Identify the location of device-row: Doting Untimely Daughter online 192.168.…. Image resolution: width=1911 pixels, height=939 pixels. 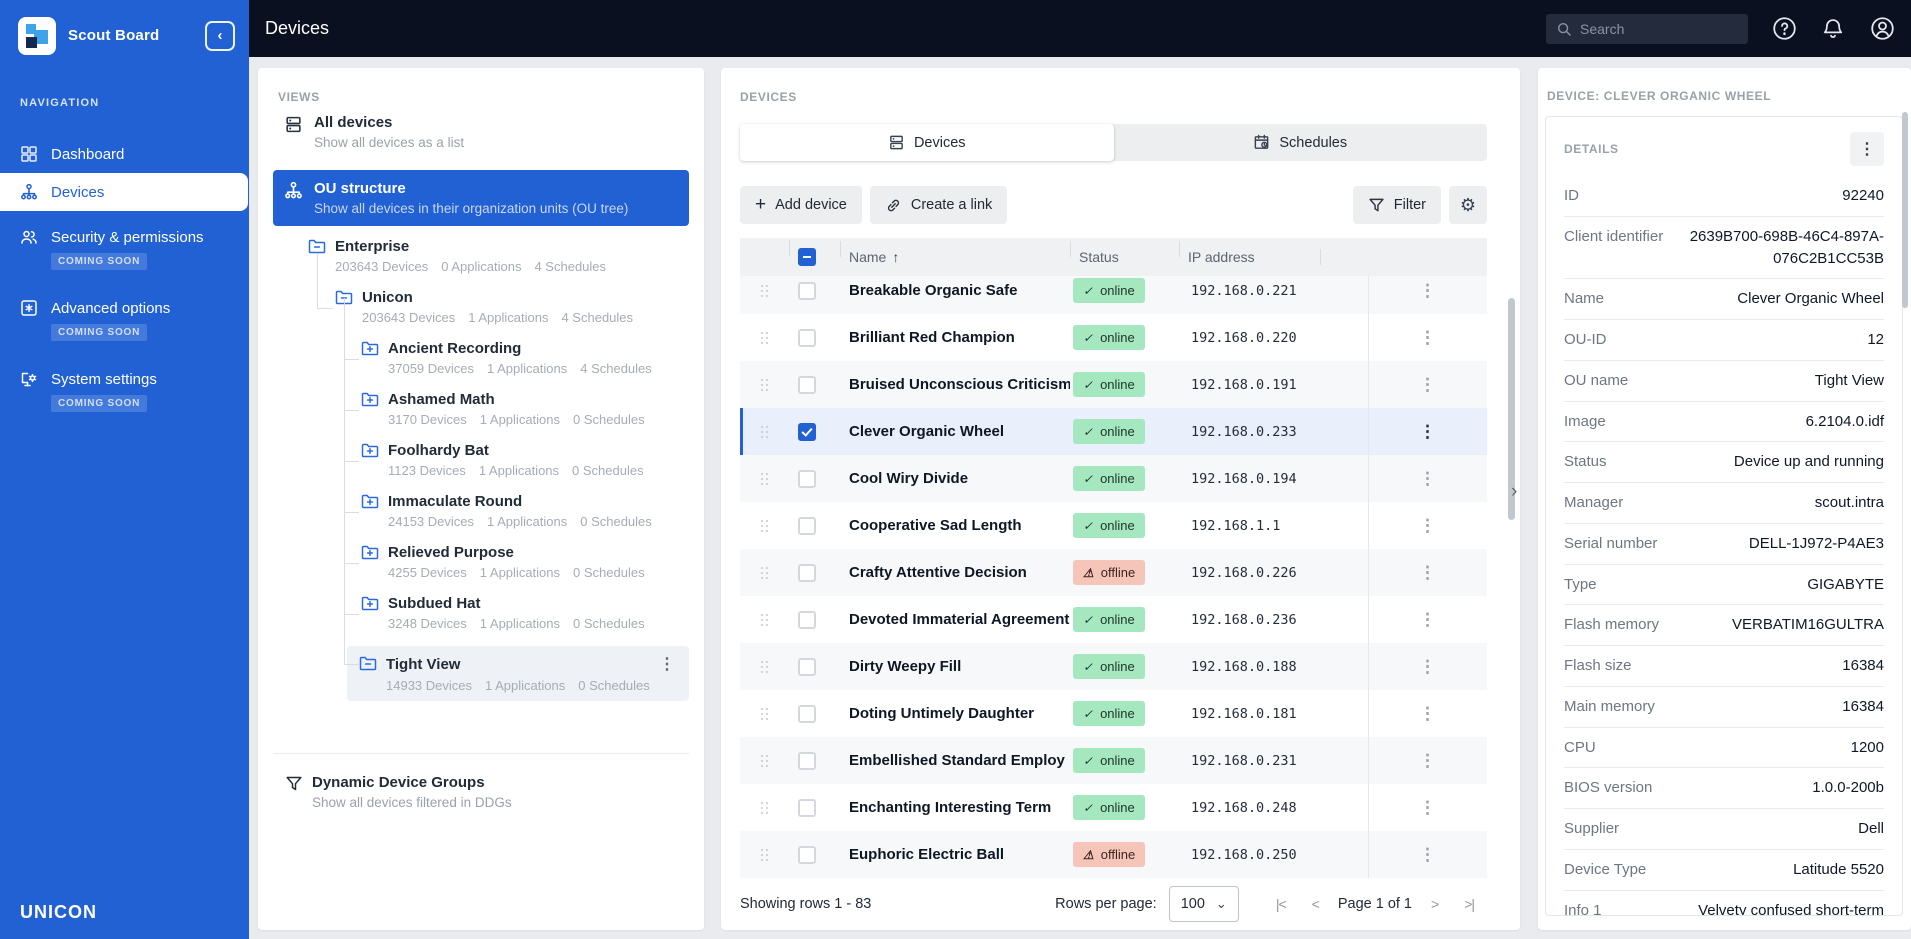
(1113, 713).